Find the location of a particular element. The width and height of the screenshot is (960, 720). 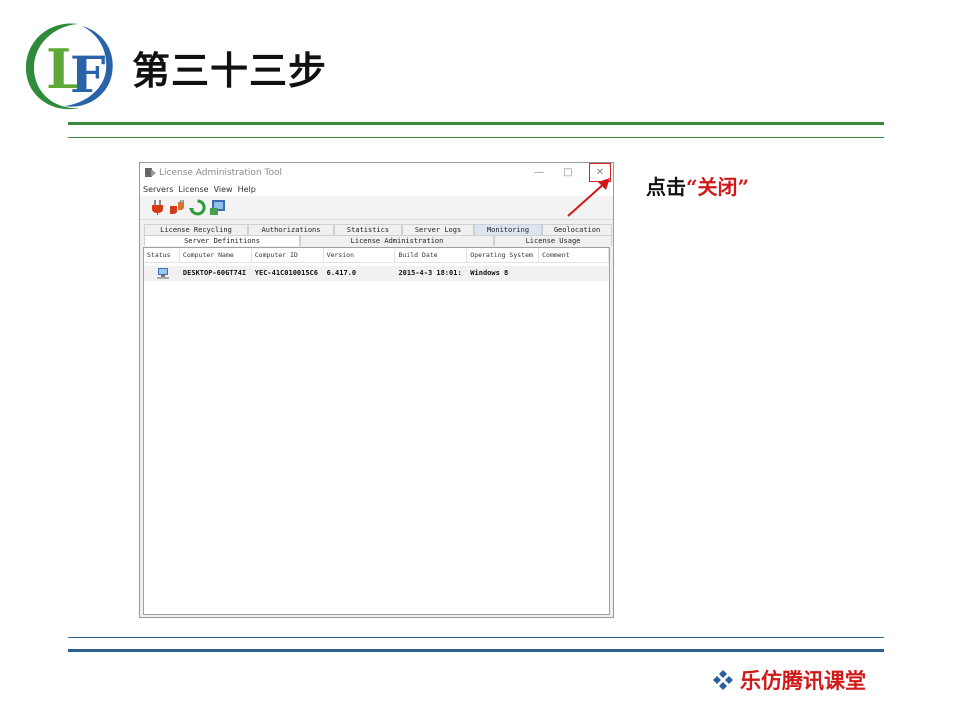

menu-view: View is located at coordinates (223, 189).